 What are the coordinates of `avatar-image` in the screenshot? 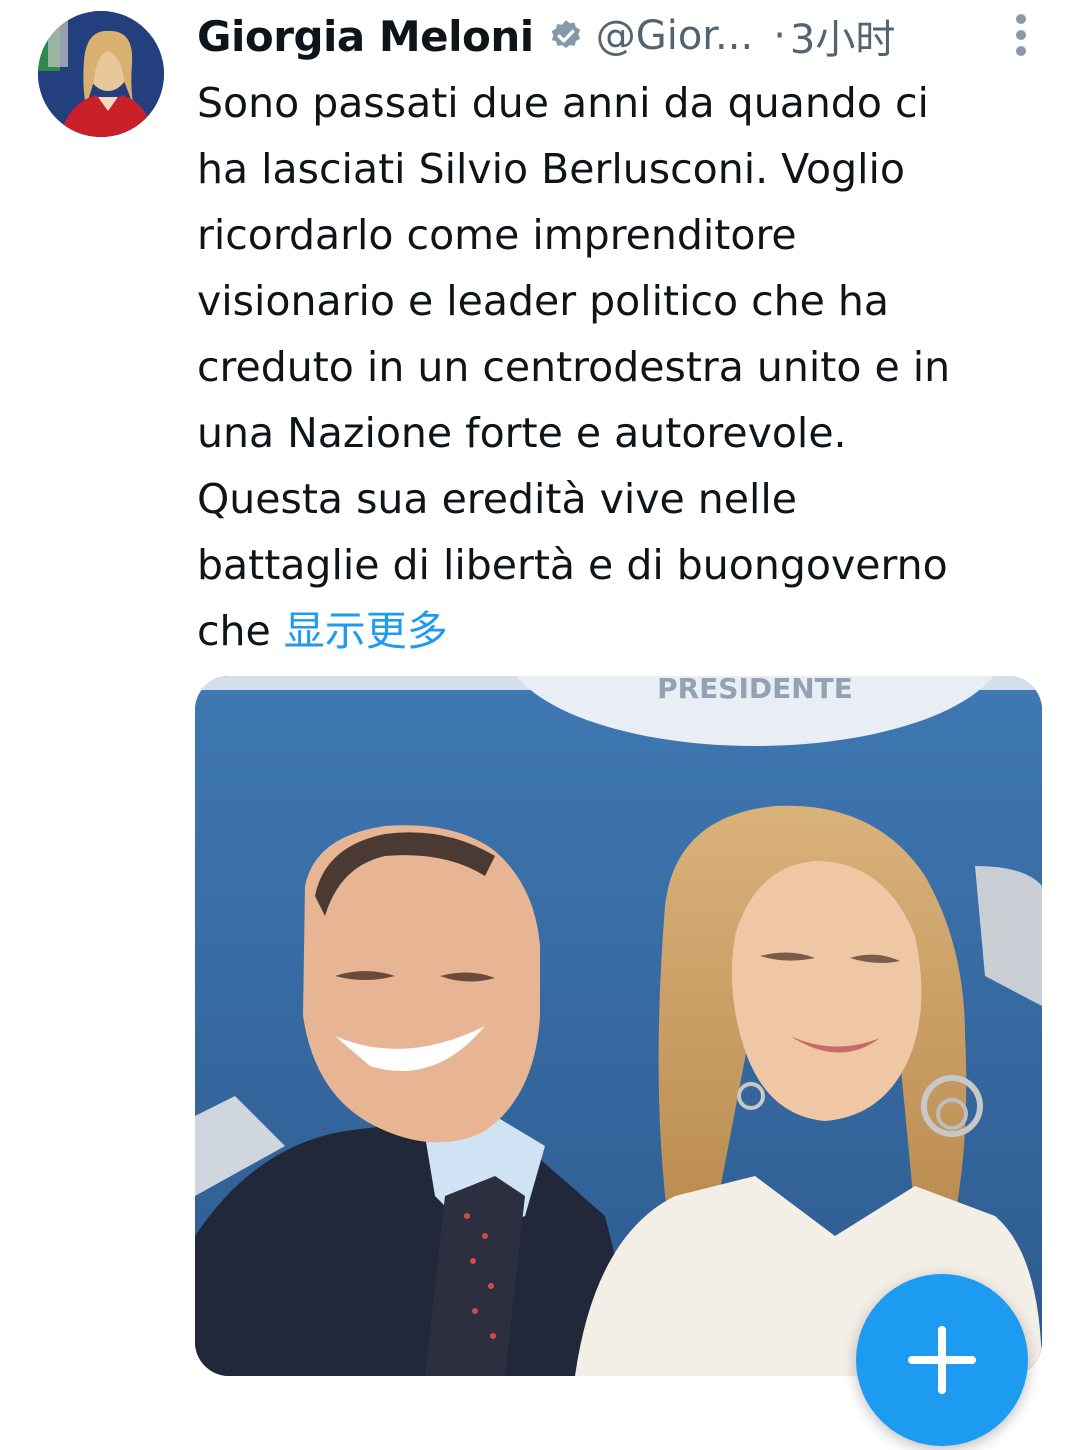 It's located at (101, 74).